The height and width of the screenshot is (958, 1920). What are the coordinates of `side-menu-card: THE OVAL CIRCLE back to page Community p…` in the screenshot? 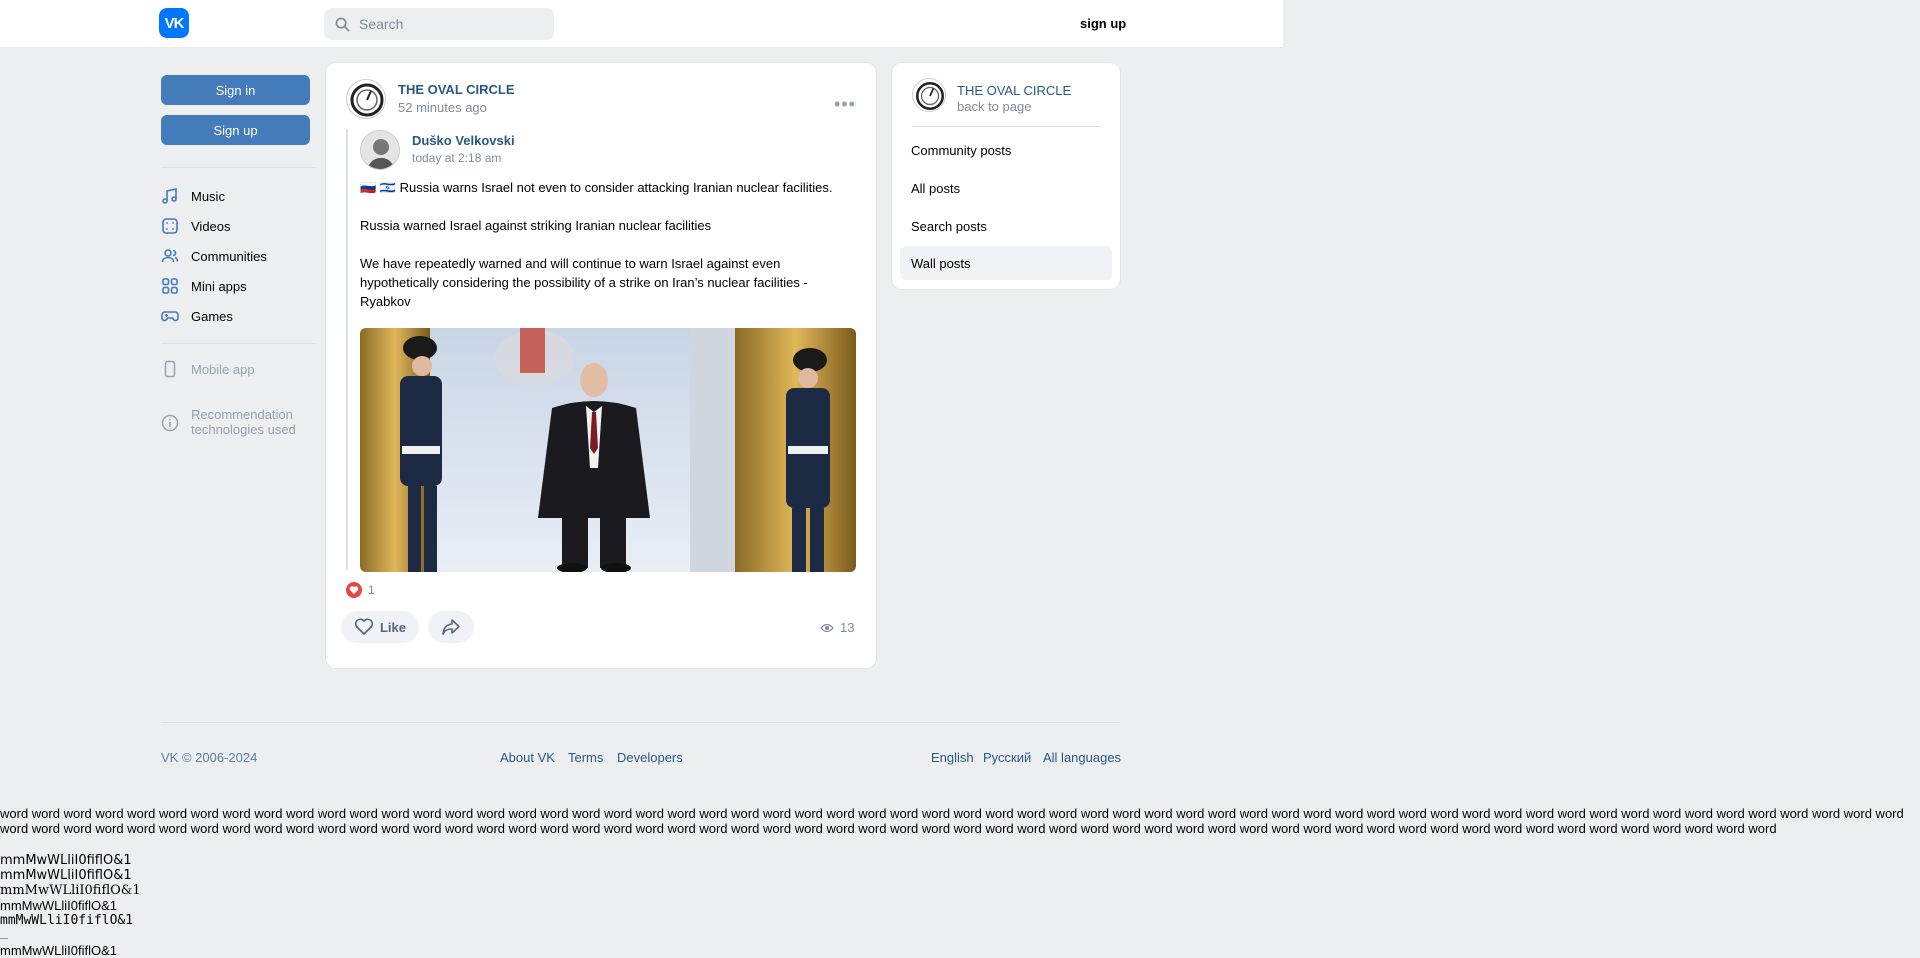 It's located at (1006, 176).